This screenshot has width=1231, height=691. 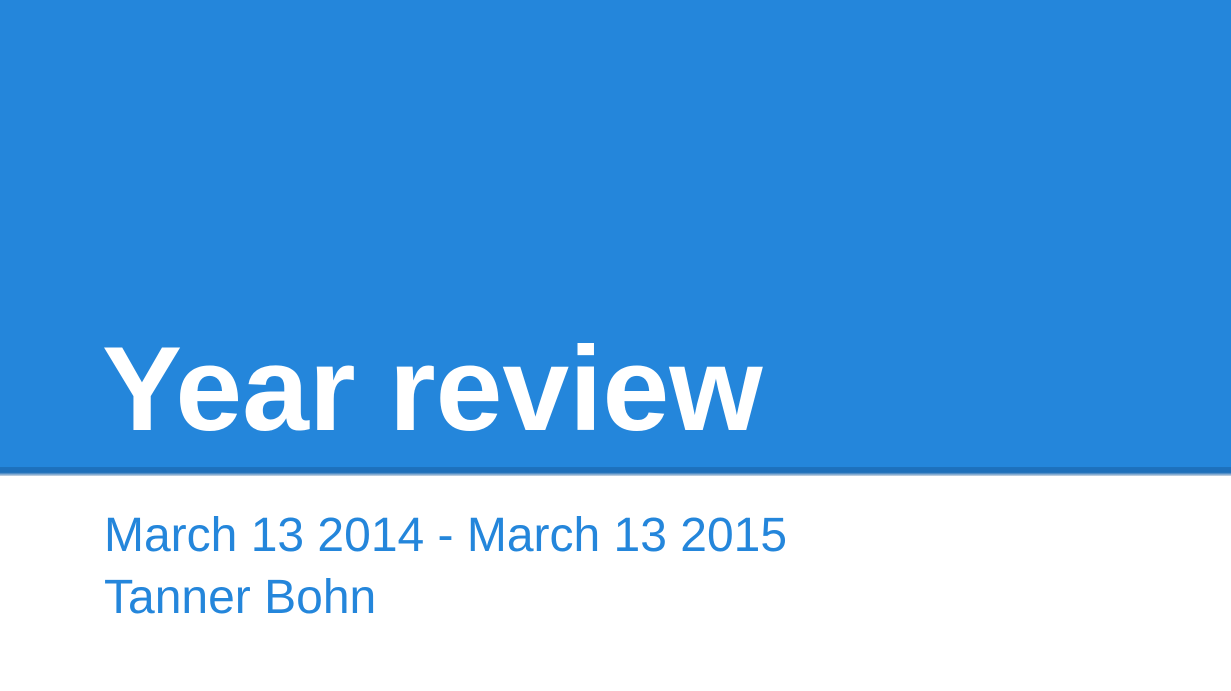 I want to click on author-name: Tanner Bohn, so click(x=240, y=597).